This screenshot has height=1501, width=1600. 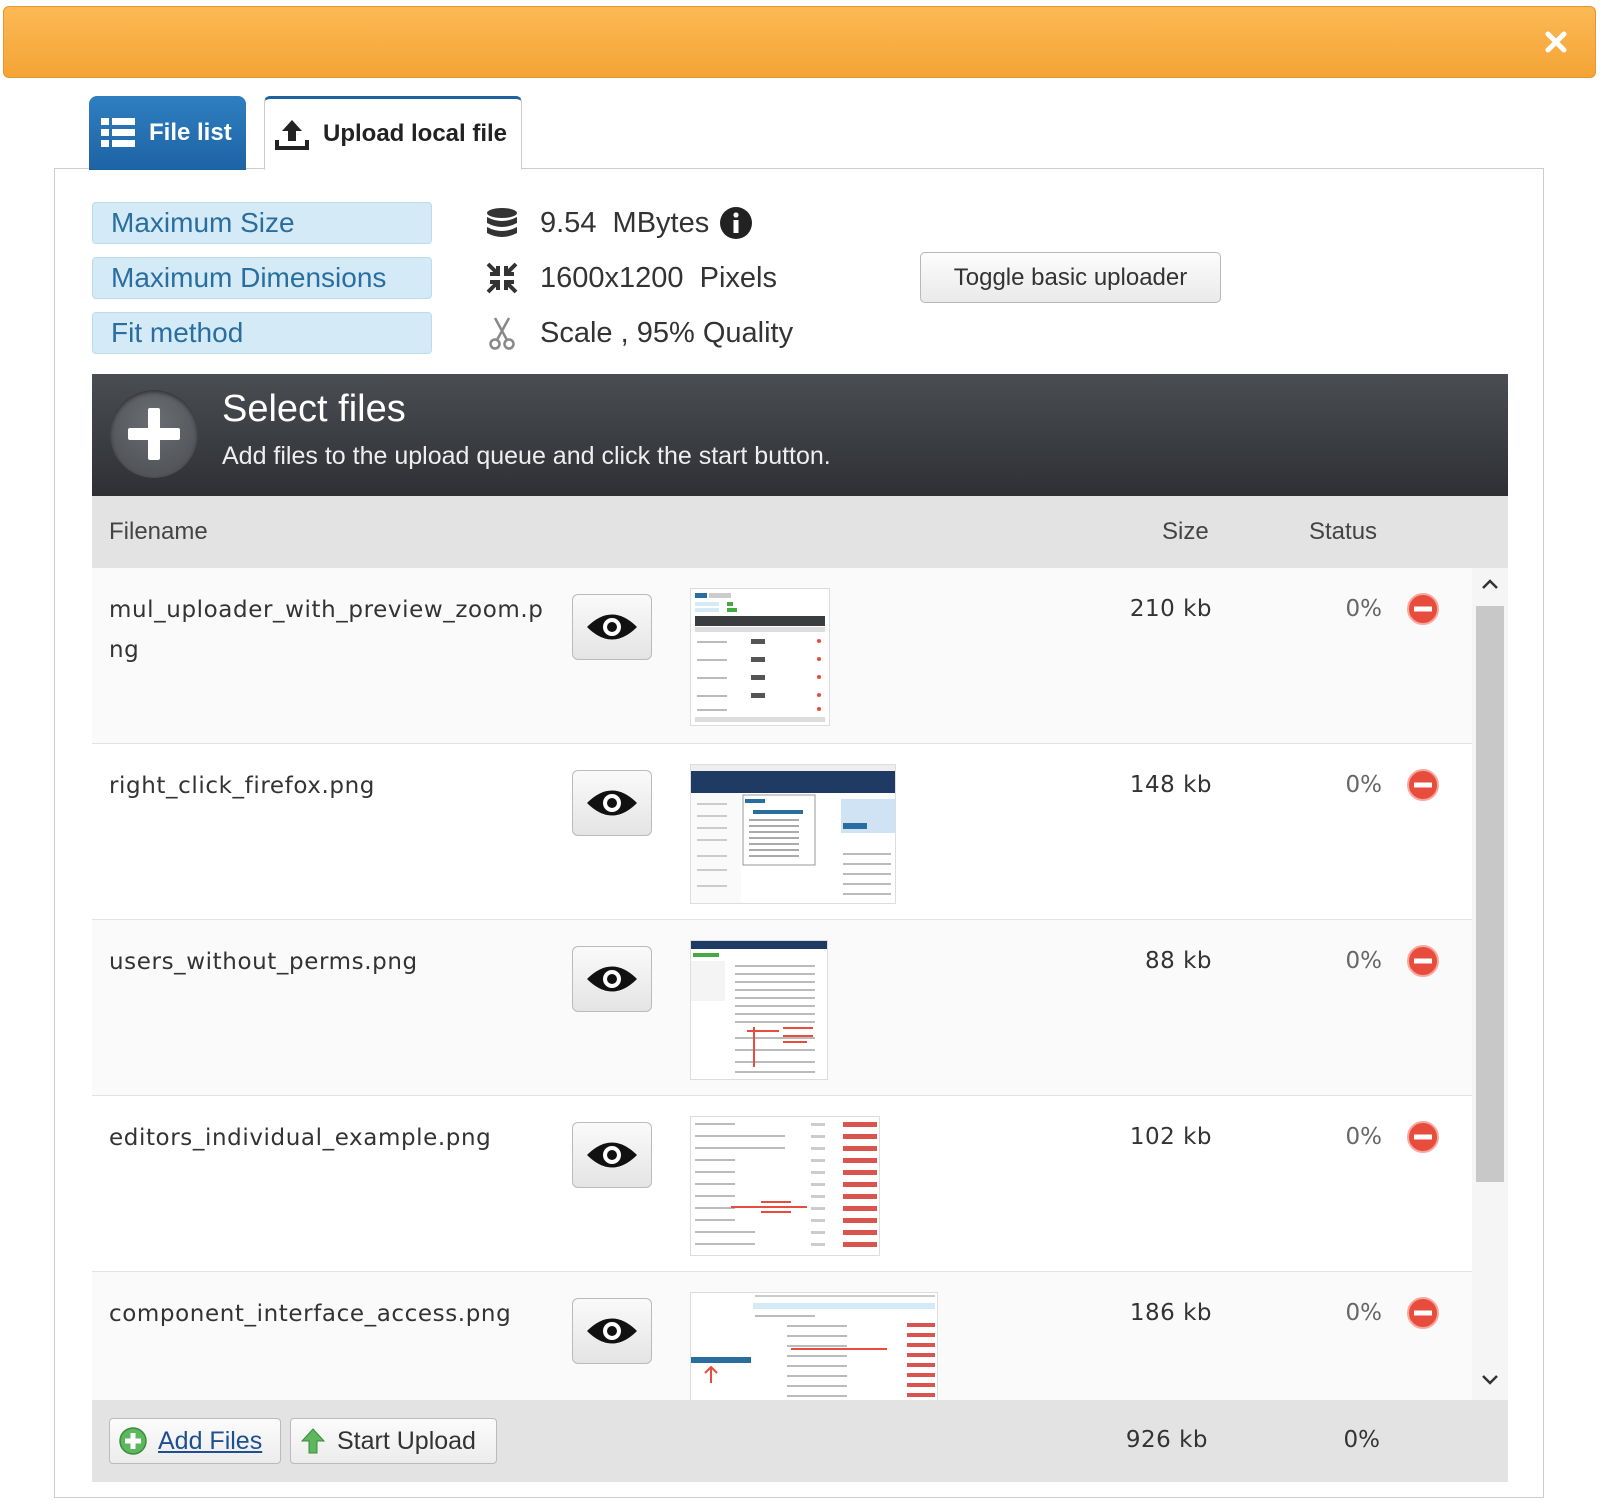 What do you see at coordinates (1070, 277) in the screenshot?
I see `toggle-basic-uploader-button: Toggle basic uploader` at bounding box center [1070, 277].